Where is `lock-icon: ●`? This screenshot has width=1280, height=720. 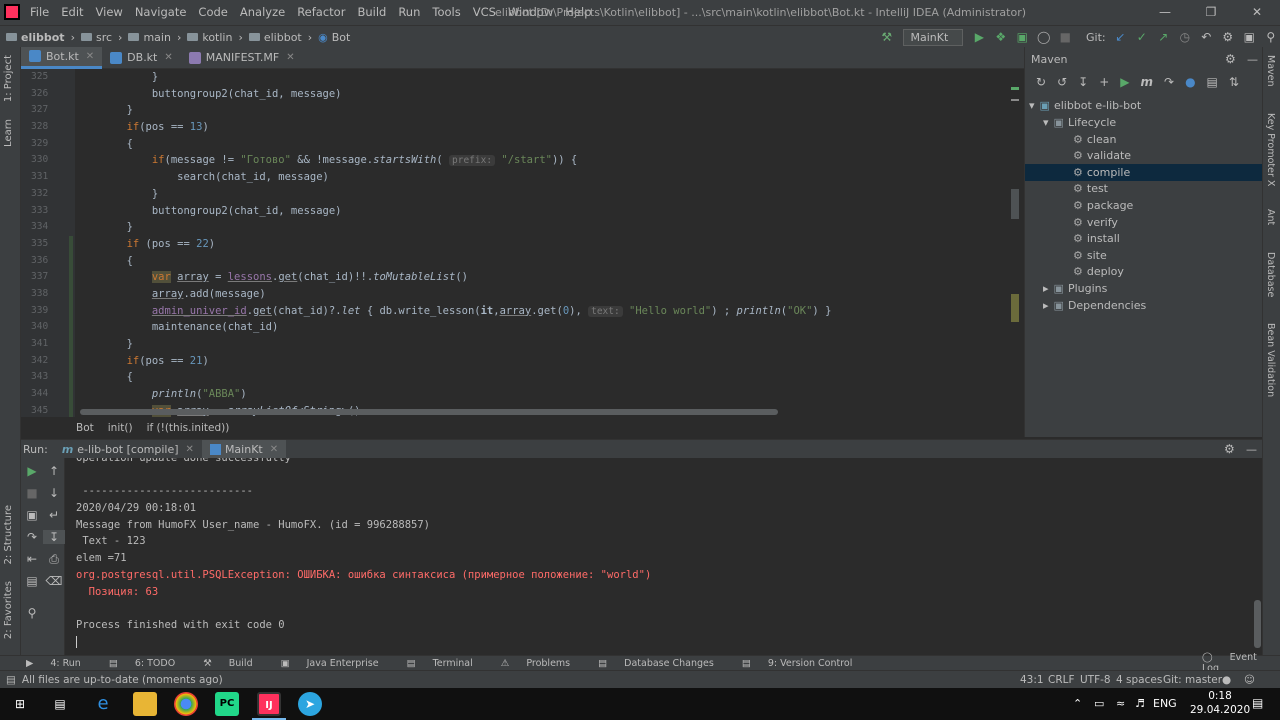
lock-icon: ● is located at coordinates (1226, 680).